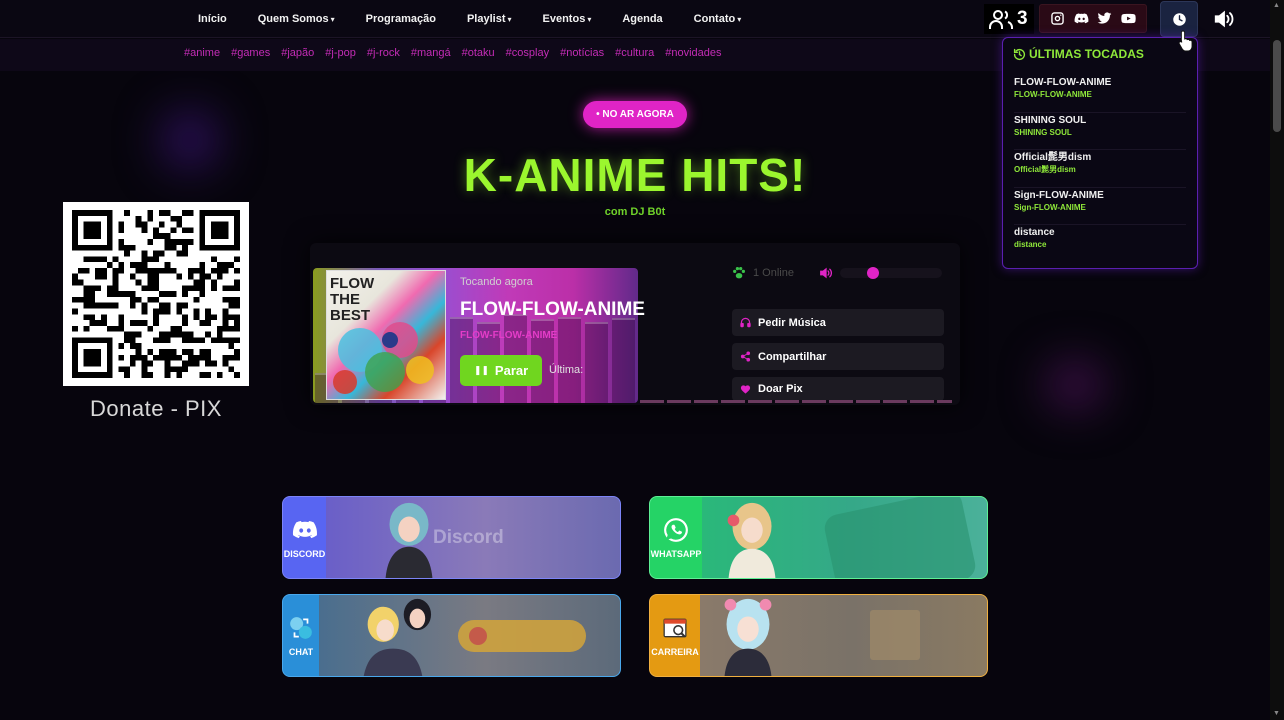  Describe the element at coordinates (1043, 132) in the screenshot. I see `recent-track-artist: SHINING SOUL` at that location.